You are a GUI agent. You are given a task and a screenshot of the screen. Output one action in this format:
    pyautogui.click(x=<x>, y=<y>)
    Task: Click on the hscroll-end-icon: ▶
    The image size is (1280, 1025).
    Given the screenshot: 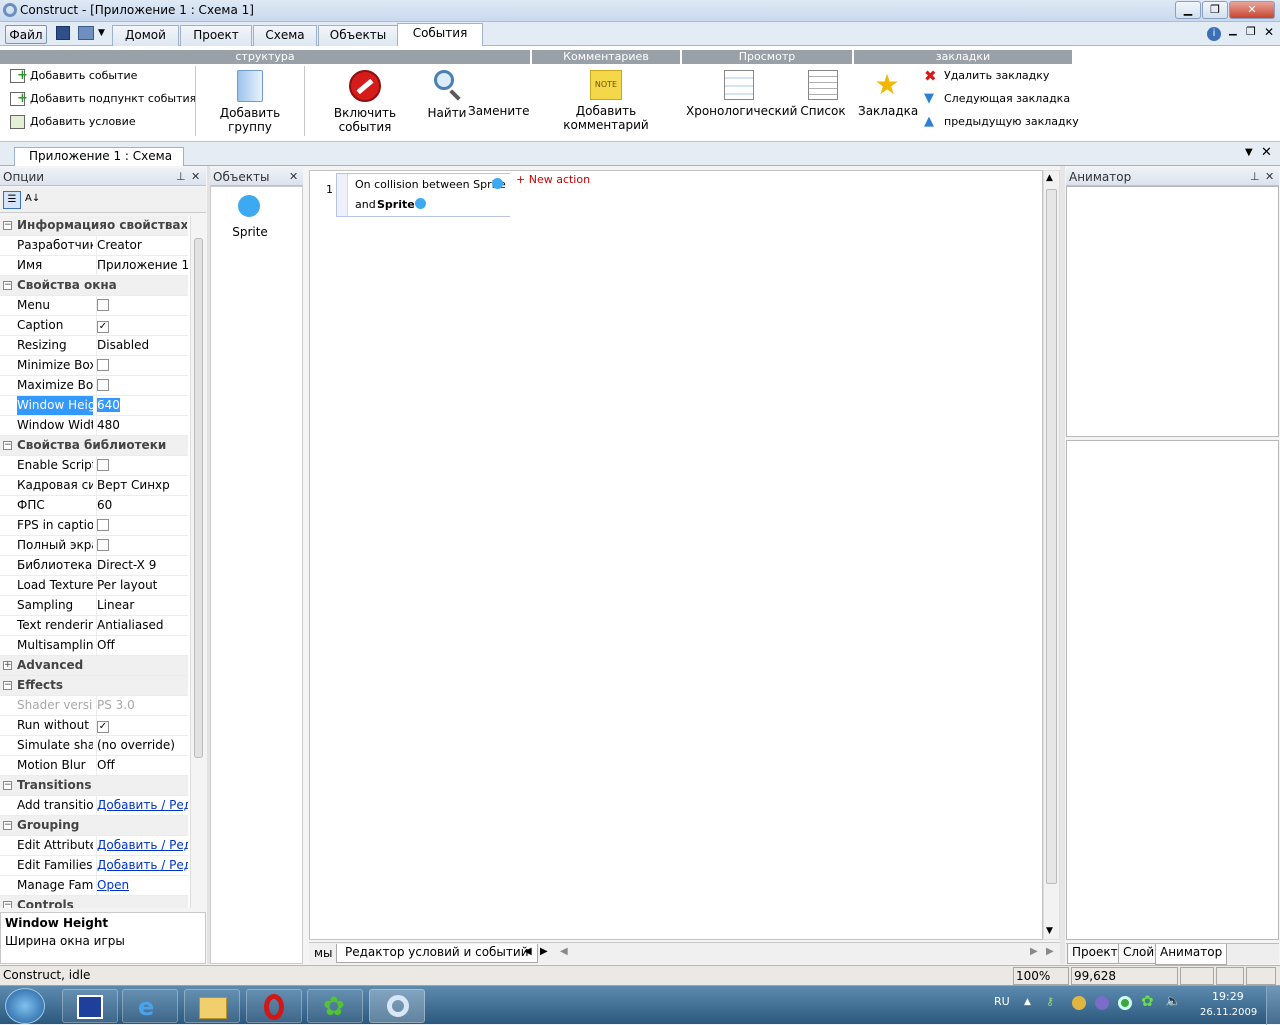 What is the action you would take?
    pyautogui.click(x=1050, y=951)
    